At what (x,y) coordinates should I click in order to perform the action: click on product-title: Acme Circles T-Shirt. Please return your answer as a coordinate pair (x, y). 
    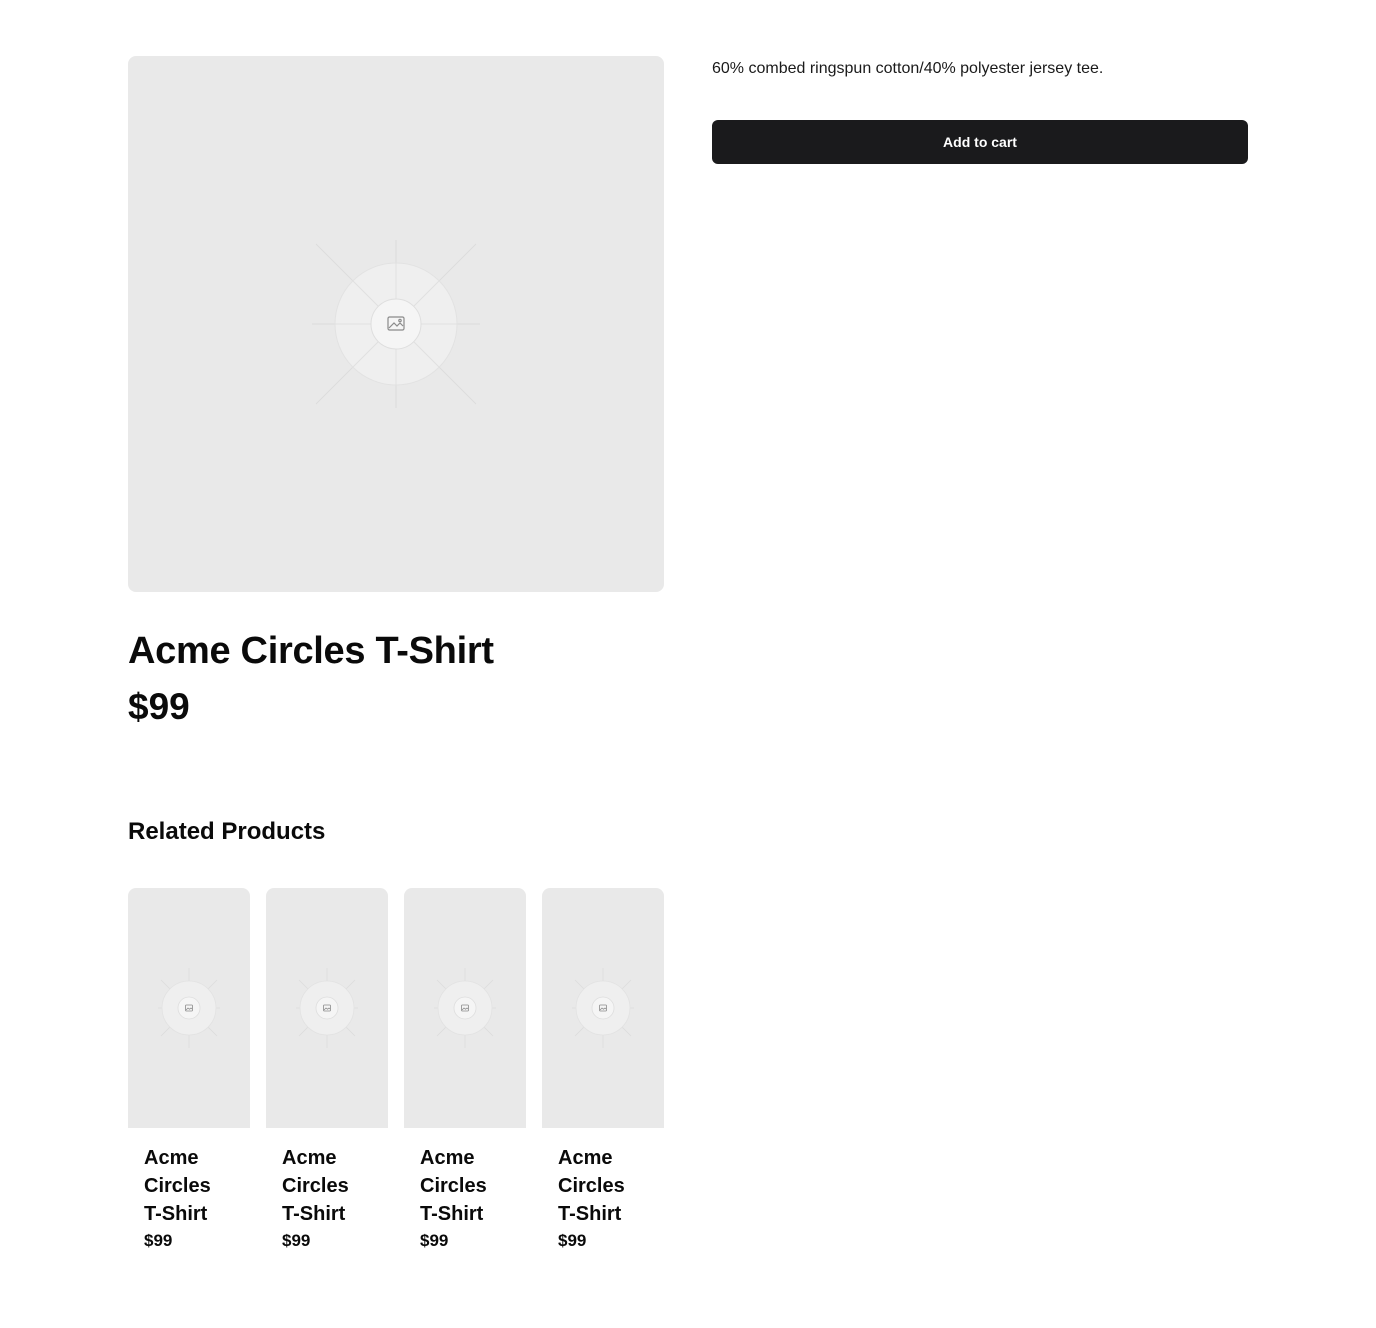
    Looking at the image, I should click on (311, 651).